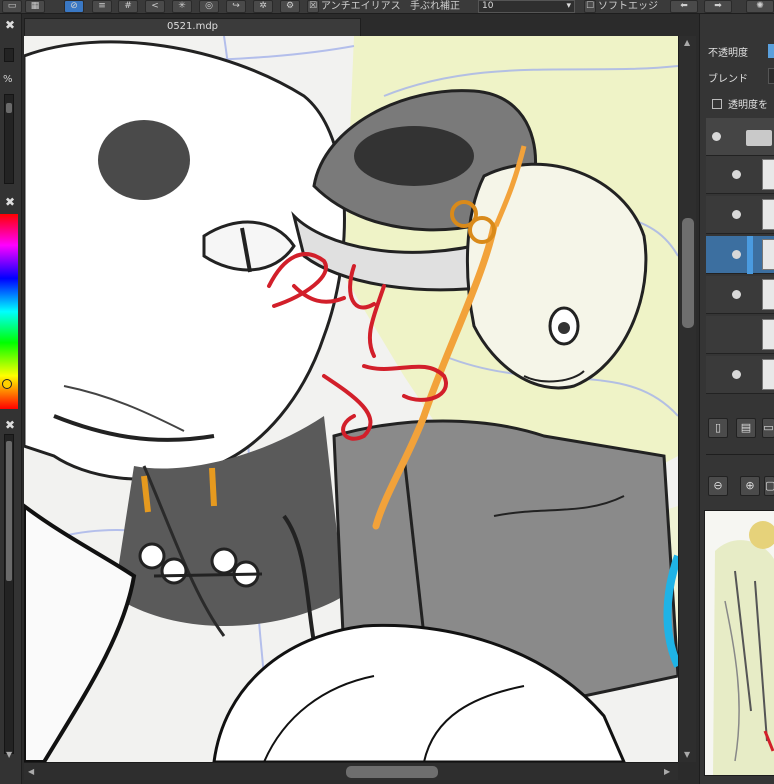 The width and height of the screenshot is (774, 784). I want to click on stabilizer-label: 手ぶれ補正, so click(435, 6).